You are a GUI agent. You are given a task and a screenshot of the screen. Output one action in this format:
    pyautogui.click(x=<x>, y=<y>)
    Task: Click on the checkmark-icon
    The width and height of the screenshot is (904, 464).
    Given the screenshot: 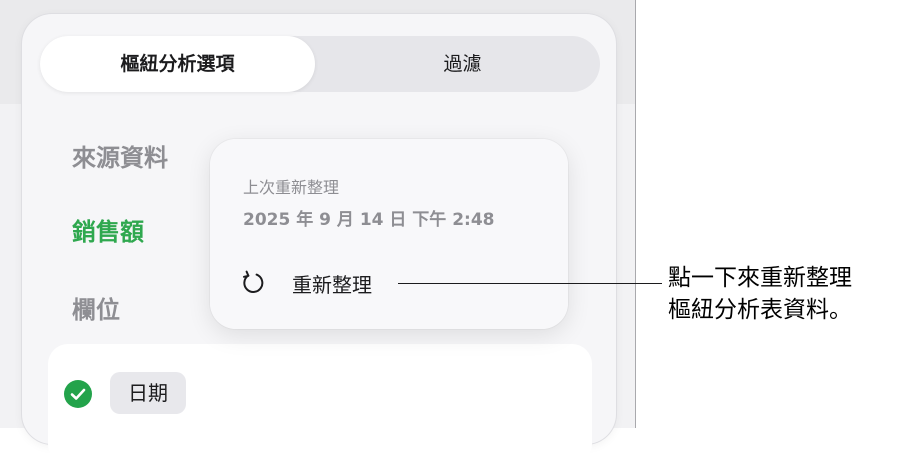 What is the action you would take?
    pyautogui.click(x=78, y=394)
    